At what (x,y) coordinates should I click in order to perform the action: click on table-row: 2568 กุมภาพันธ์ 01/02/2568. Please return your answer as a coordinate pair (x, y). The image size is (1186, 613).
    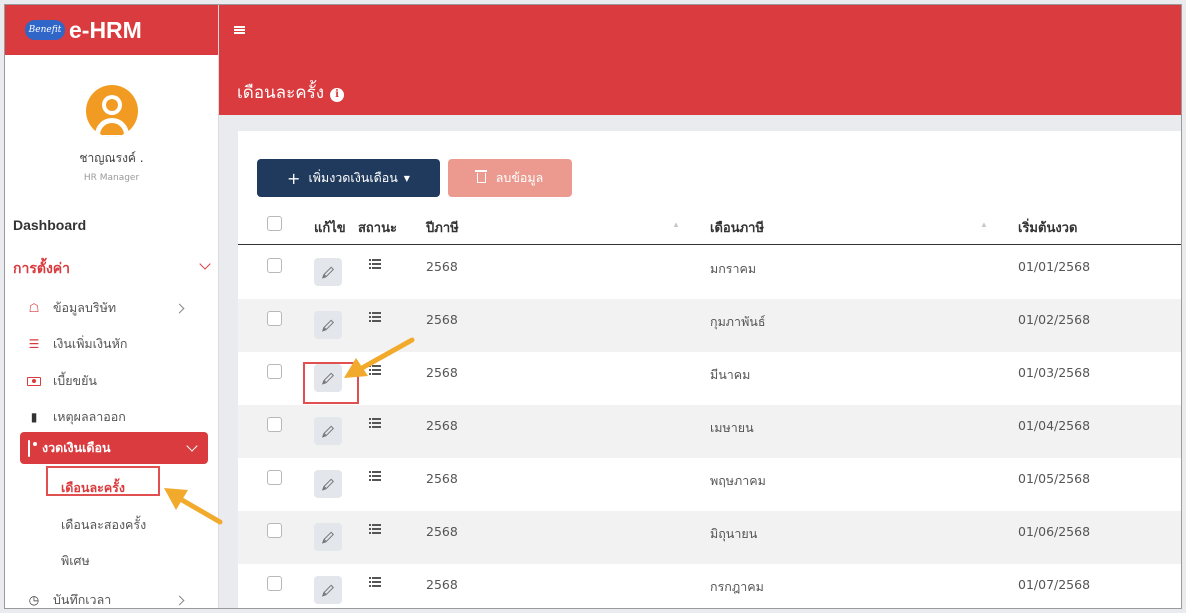
    Looking at the image, I should click on (709, 325).